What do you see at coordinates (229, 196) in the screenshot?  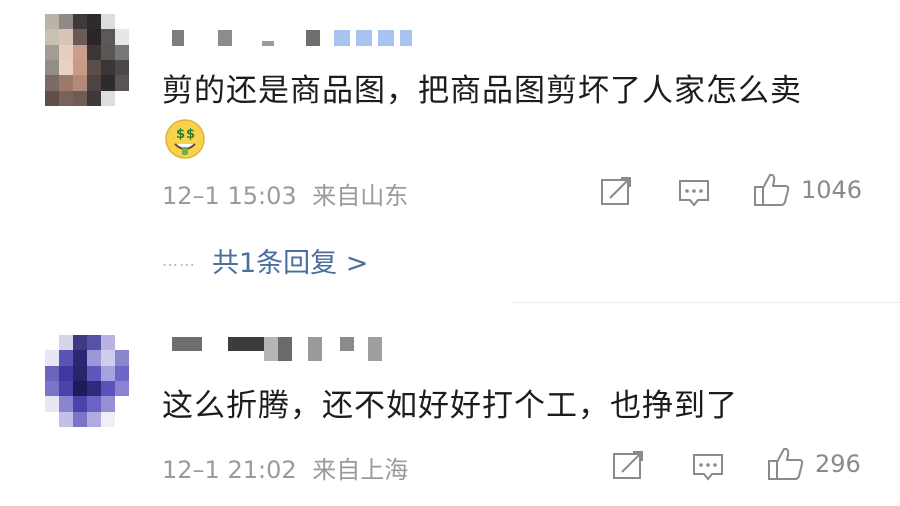 I see `timestamp: 12–1 15:03` at bounding box center [229, 196].